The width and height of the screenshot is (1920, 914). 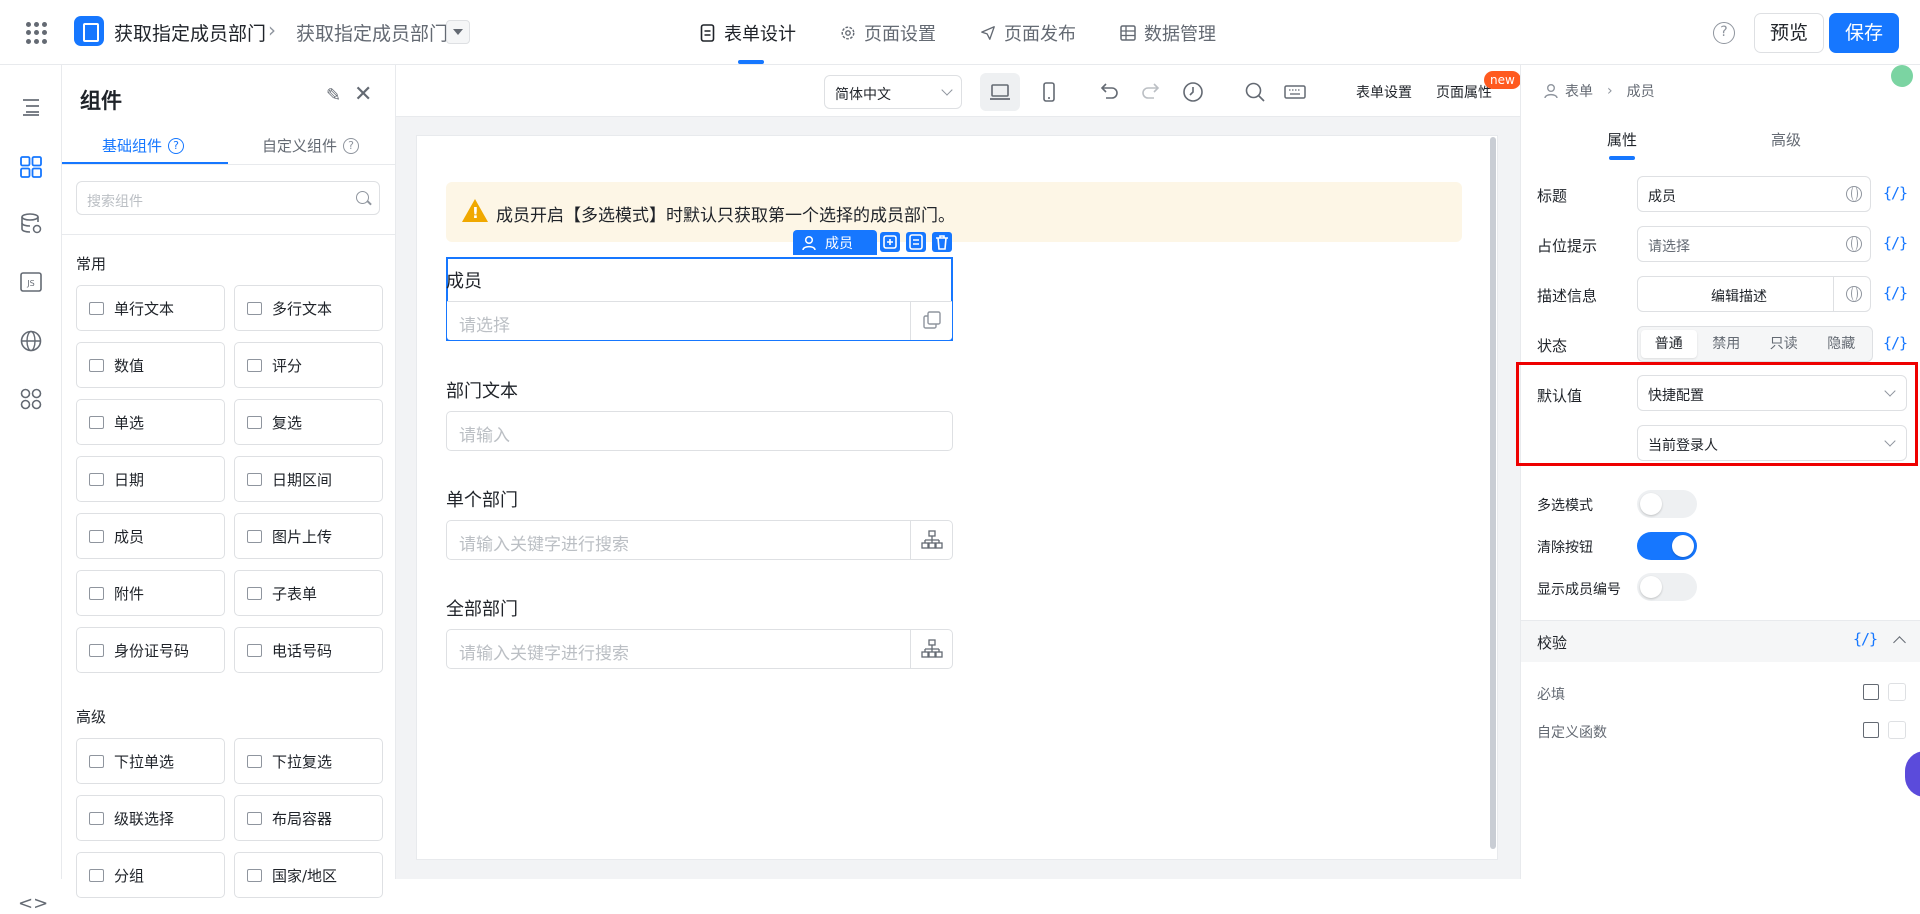 What do you see at coordinates (942, 242) in the screenshot?
I see `delete-icon` at bounding box center [942, 242].